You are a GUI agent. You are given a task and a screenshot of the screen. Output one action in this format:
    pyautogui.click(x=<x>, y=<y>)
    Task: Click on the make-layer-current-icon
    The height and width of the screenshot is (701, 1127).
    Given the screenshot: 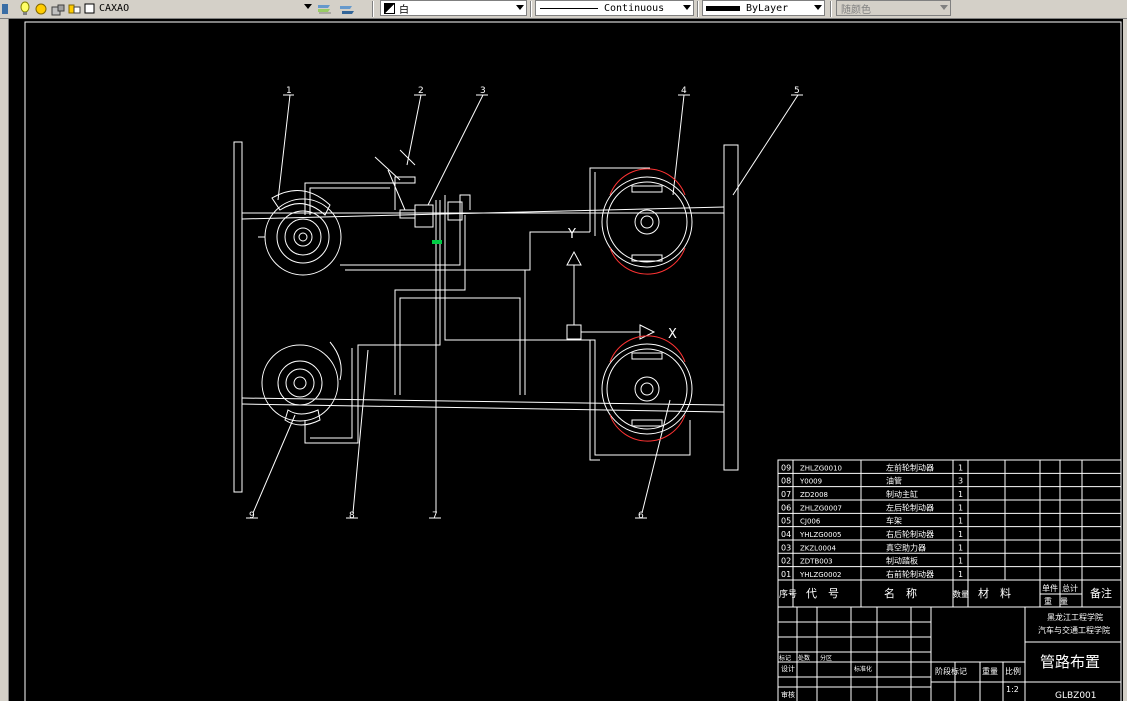 What is the action you would take?
    pyautogui.click(x=325, y=9)
    